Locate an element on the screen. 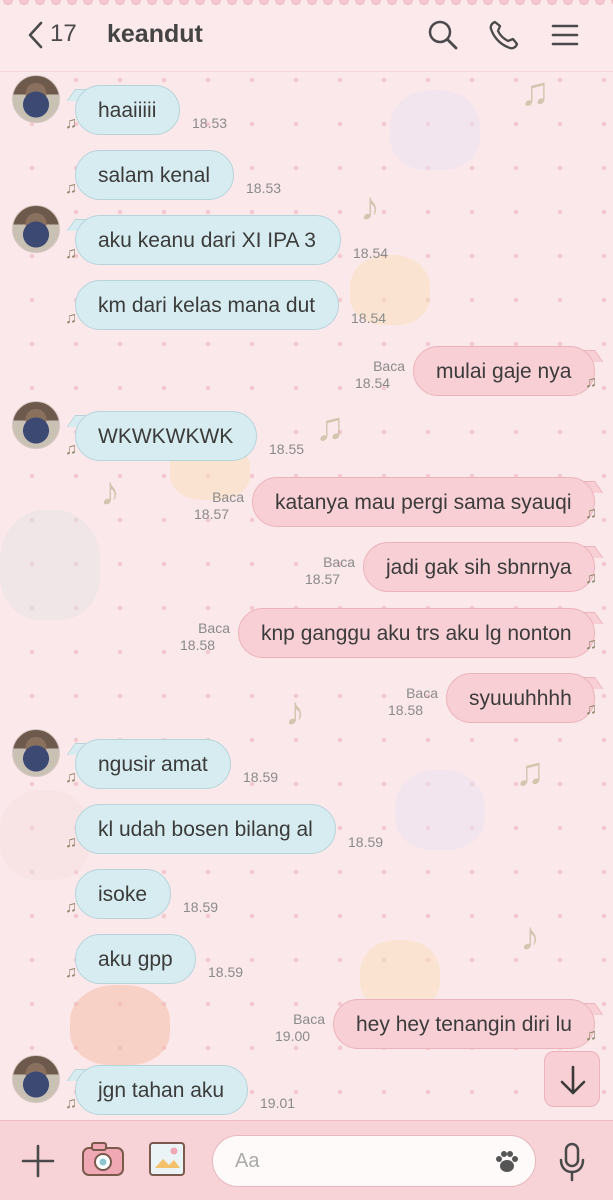 This screenshot has width=613, height=1200. message-timestamp: 19.01 is located at coordinates (278, 1103).